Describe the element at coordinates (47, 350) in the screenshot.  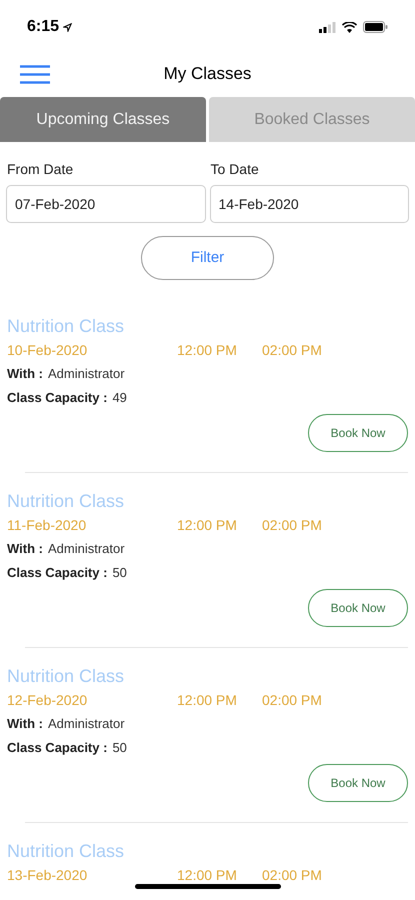
I see `class-date: 10-Feb-2020` at that location.